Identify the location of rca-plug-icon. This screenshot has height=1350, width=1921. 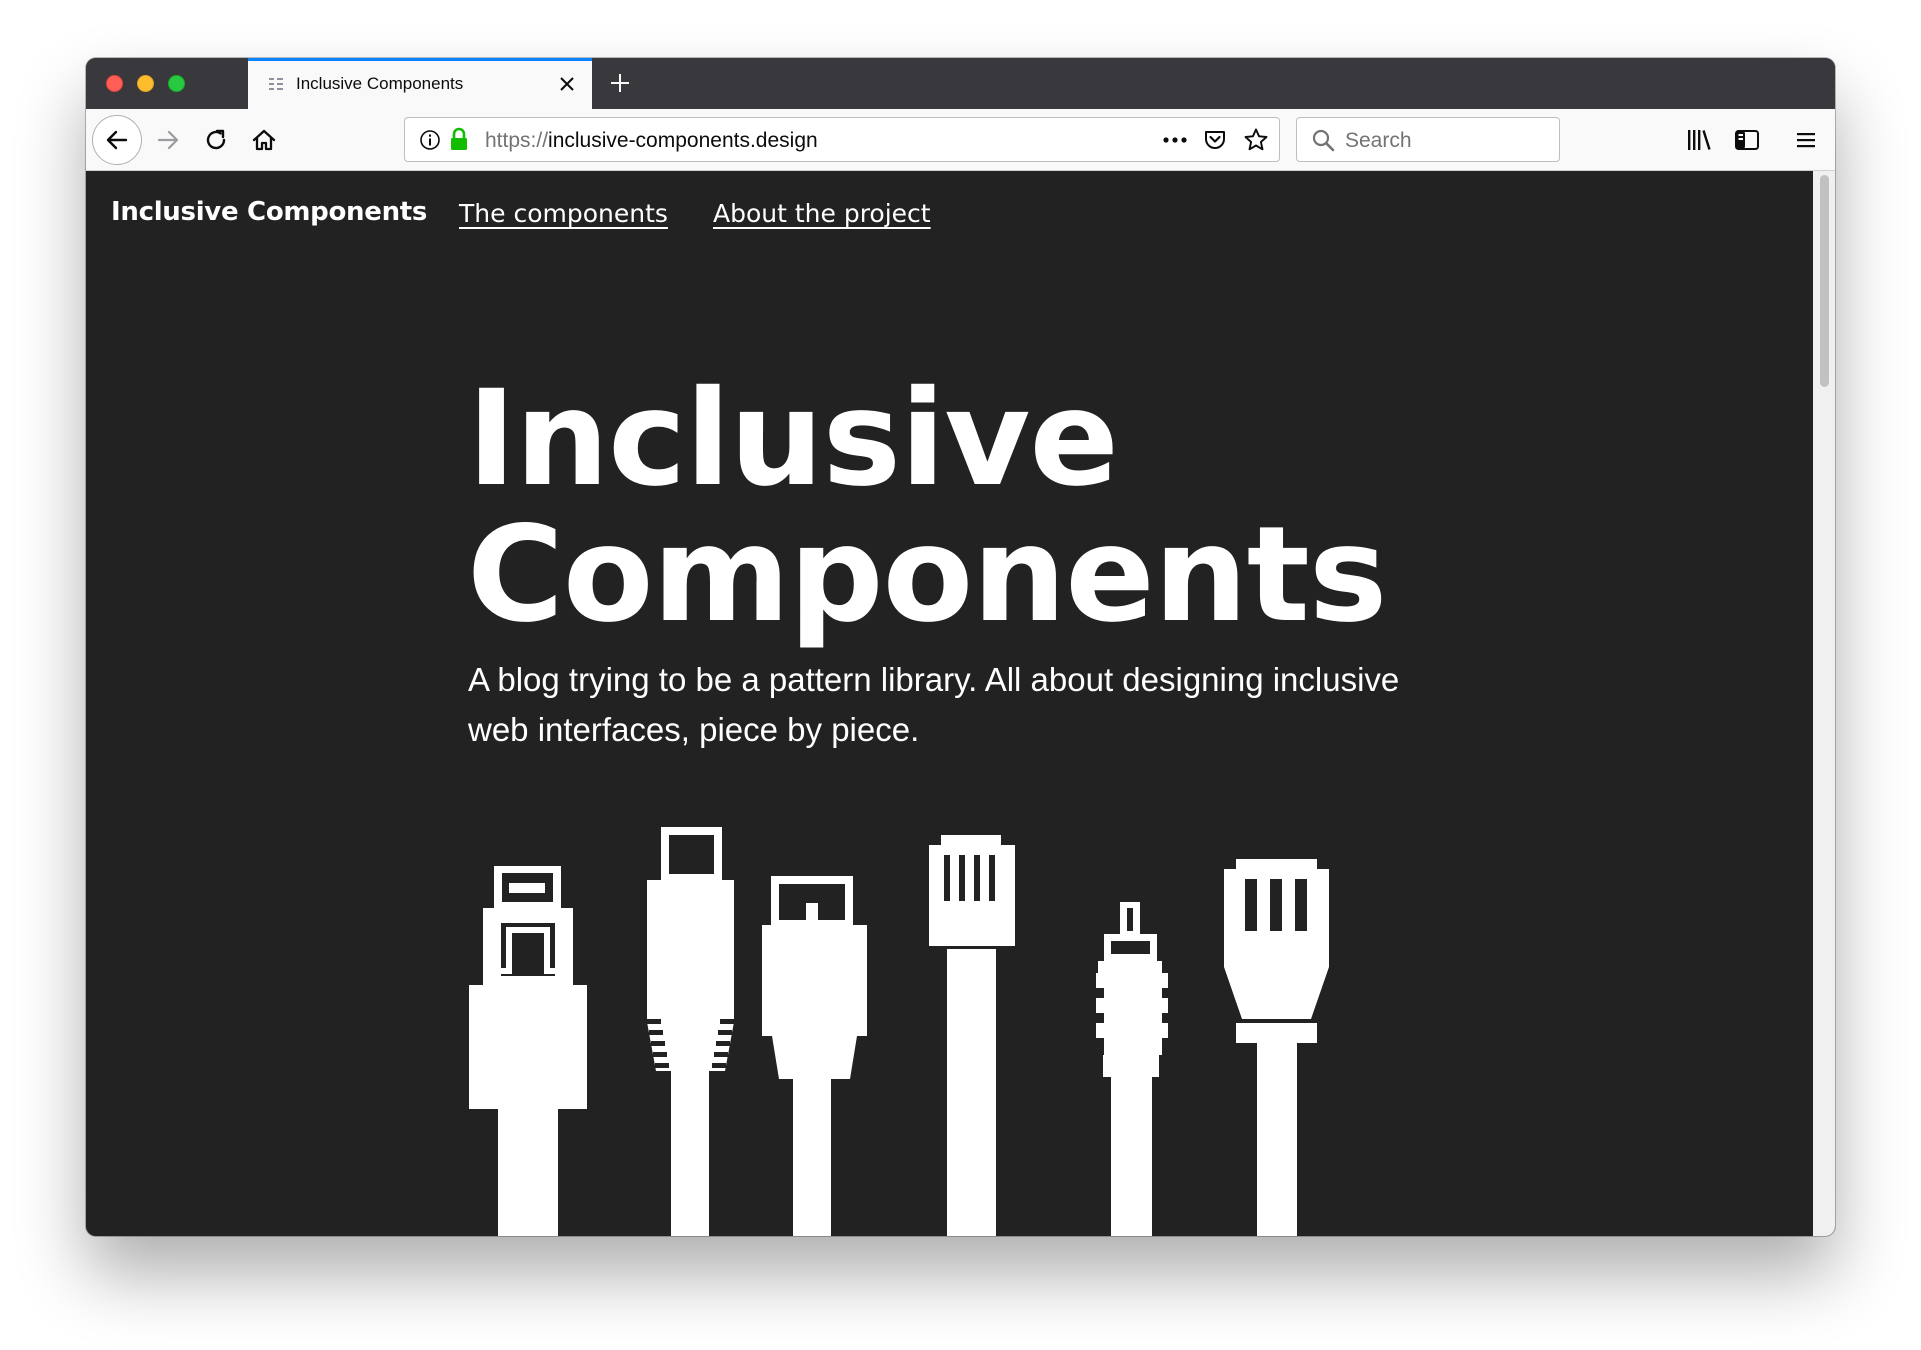
(1132, 1069).